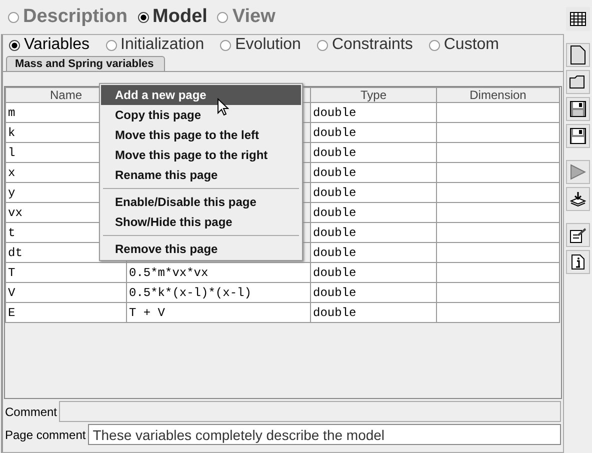  What do you see at coordinates (218, 312) in the screenshot?
I see `table-cell: T + V` at bounding box center [218, 312].